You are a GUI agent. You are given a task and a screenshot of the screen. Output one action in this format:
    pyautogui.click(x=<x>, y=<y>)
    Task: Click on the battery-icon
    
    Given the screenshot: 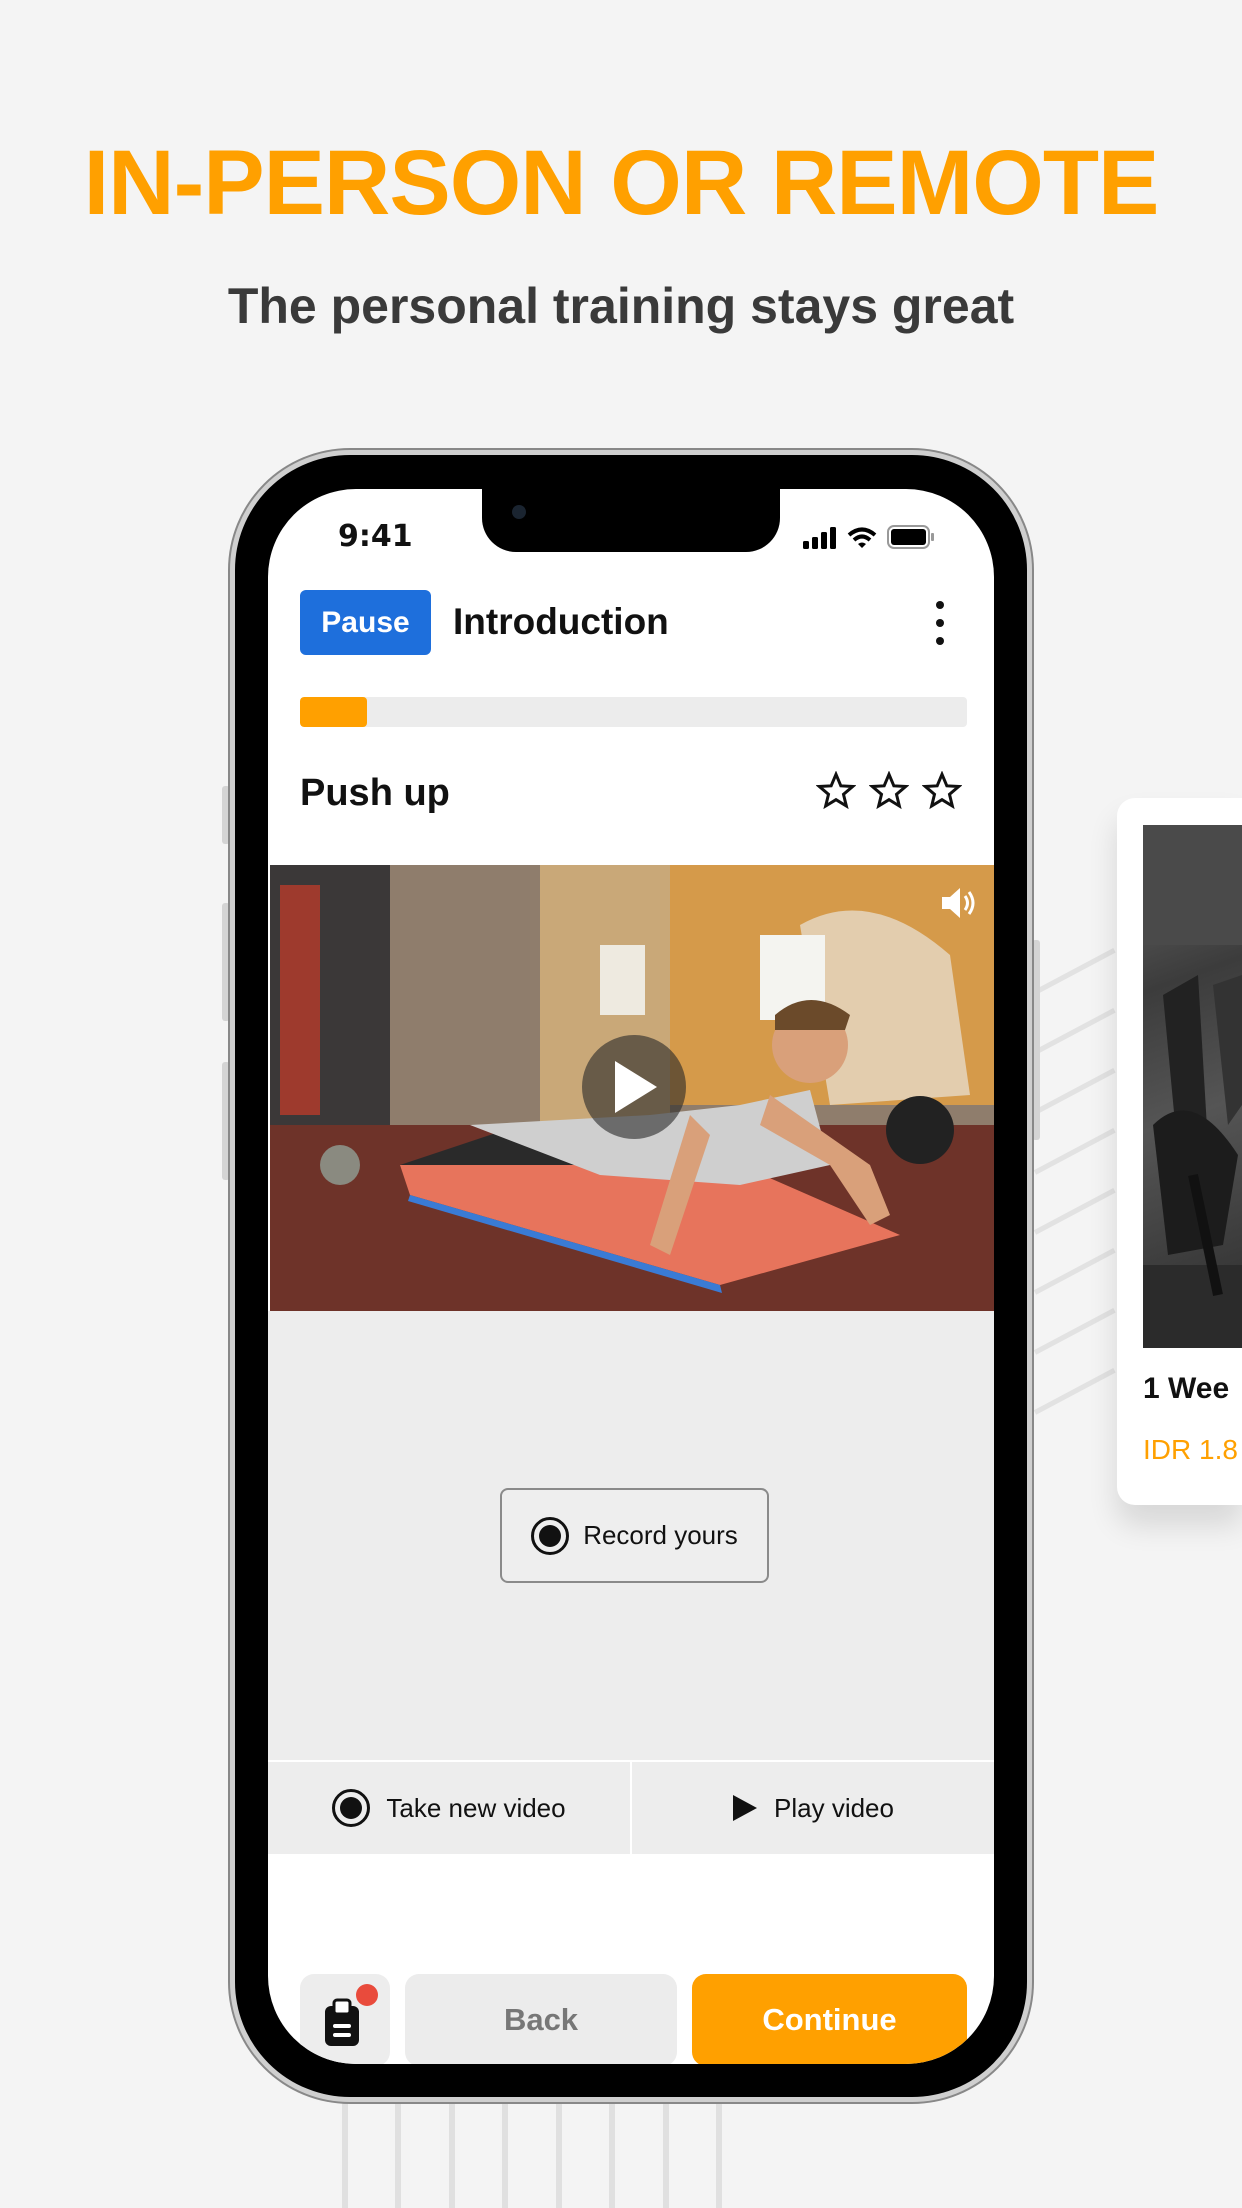 What is the action you would take?
    pyautogui.click(x=910, y=537)
    